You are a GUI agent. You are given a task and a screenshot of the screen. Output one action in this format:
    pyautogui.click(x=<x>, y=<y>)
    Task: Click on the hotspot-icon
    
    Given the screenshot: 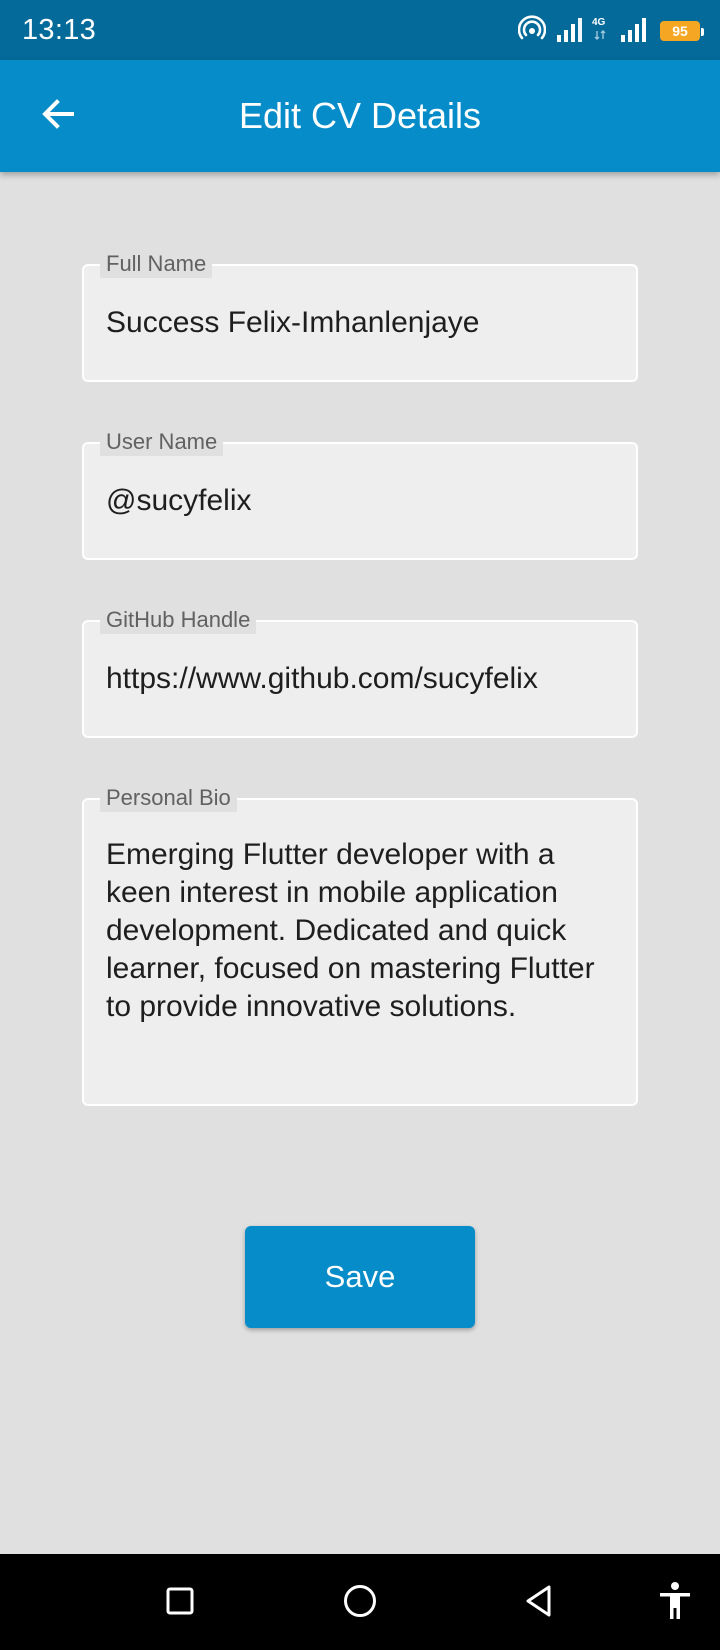 What is the action you would take?
    pyautogui.click(x=532, y=31)
    